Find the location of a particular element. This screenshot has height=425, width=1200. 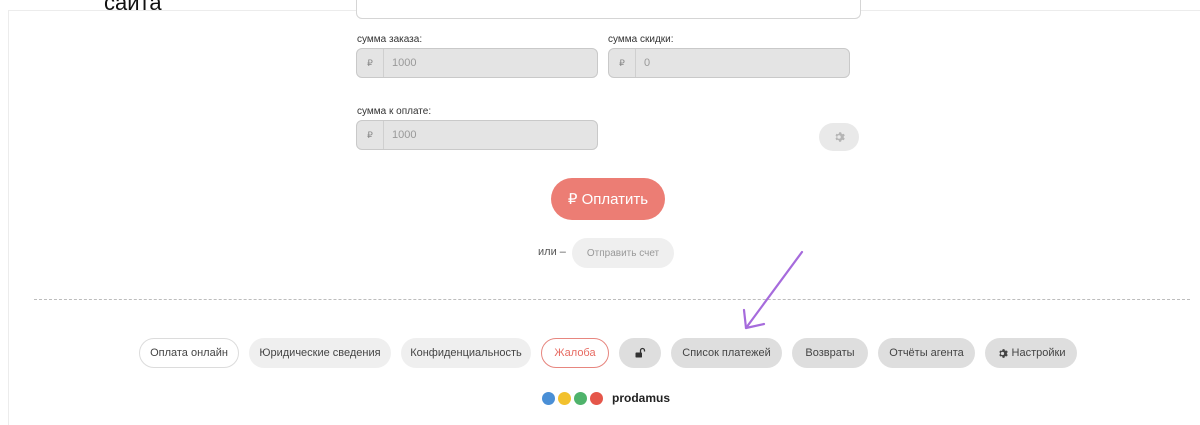

order-sum-label: сумма заказа: is located at coordinates (390, 39).